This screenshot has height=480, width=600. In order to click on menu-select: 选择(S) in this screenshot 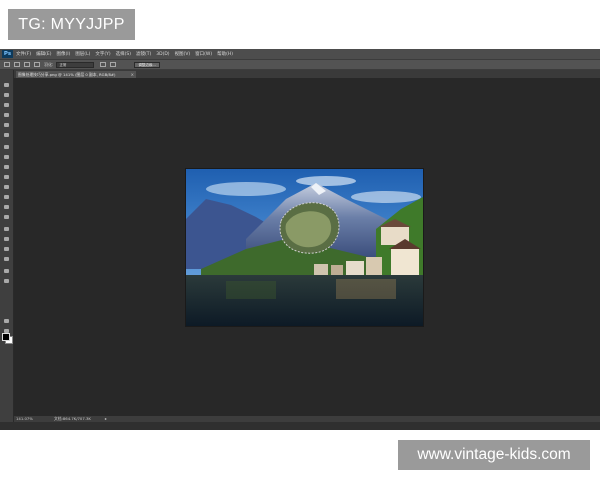, I will do `click(123, 54)`.